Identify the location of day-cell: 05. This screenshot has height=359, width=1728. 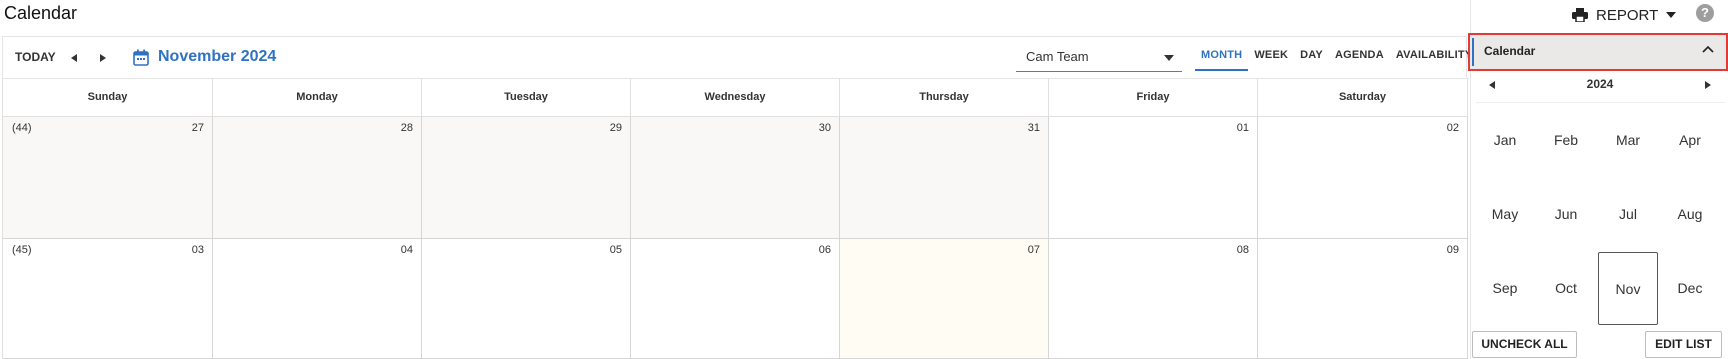
(526, 299).